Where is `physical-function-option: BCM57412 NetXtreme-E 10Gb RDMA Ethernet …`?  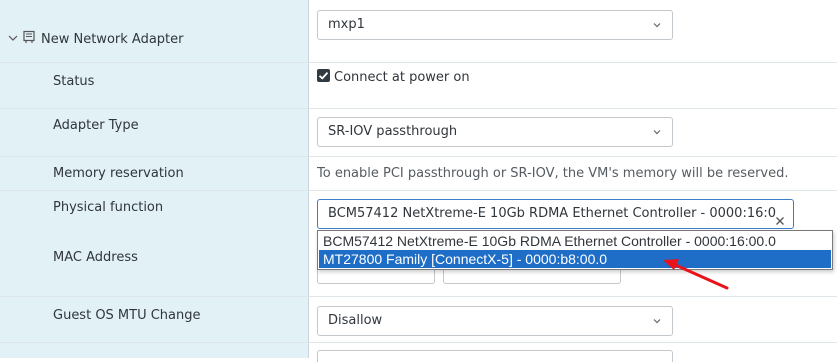 physical-function-option: BCM57412 NetXtreme-E 10Gb RDMA Ethernet … is located at coordinates (575, 241).